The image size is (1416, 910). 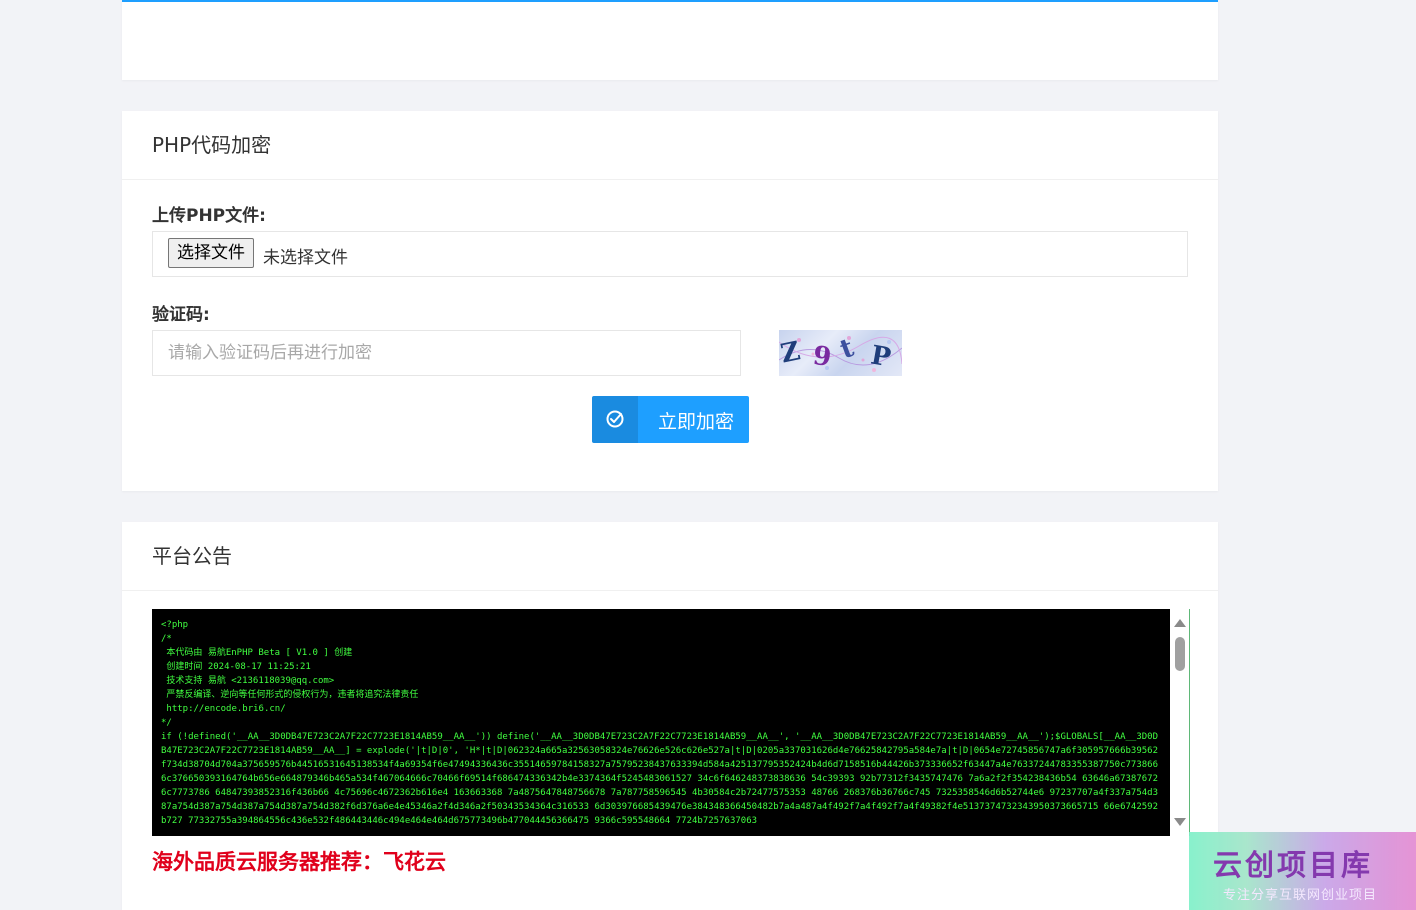 I want to click on captcha-label: 验证码:, so click(x=181, y=315).